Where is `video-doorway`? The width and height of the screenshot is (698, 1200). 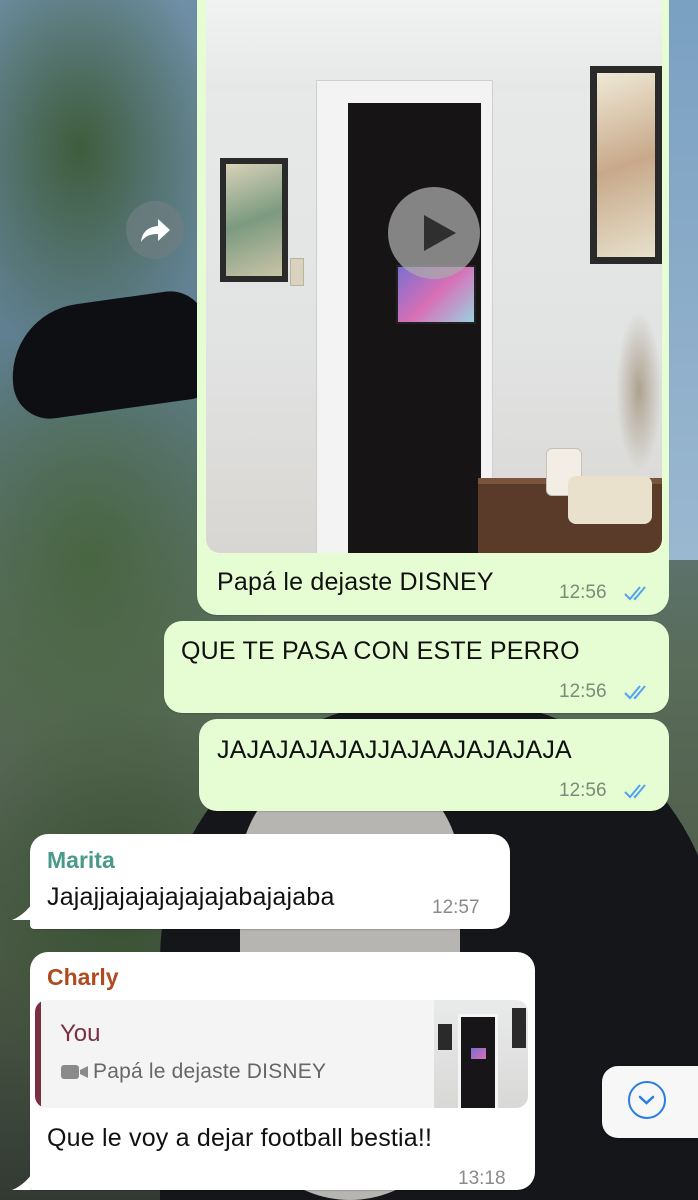
video-doorway is located at coordinates (414, 328).